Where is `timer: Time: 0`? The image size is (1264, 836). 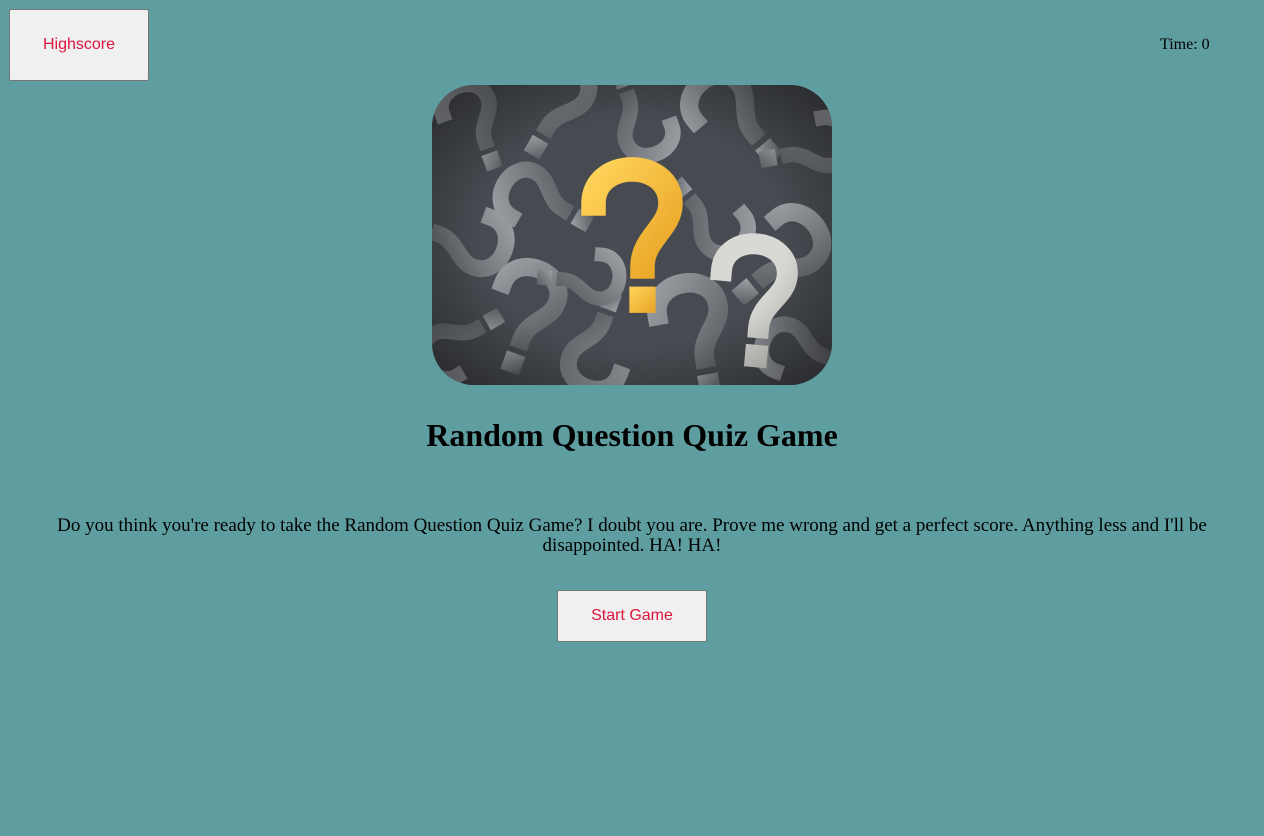
timer: Time: 0 is located at coordinates (1185, 45).